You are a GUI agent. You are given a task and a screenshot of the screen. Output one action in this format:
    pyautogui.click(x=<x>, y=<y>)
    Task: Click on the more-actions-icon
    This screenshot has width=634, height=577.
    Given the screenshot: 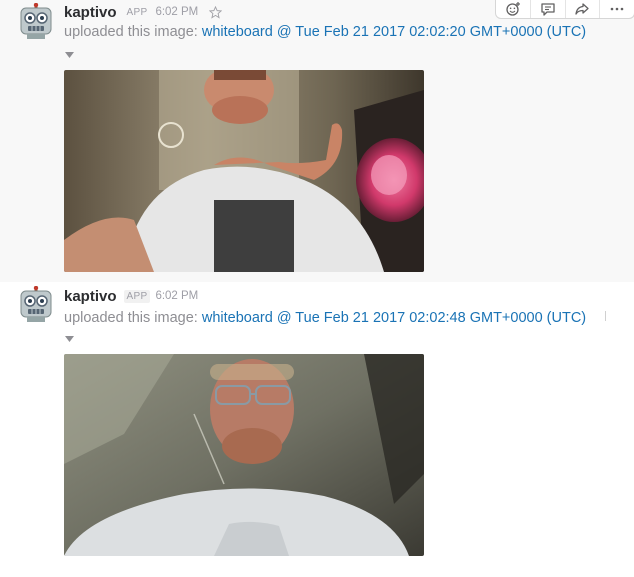 What is the action you would take?
    pyautogui.click(x=617, y=8)
    